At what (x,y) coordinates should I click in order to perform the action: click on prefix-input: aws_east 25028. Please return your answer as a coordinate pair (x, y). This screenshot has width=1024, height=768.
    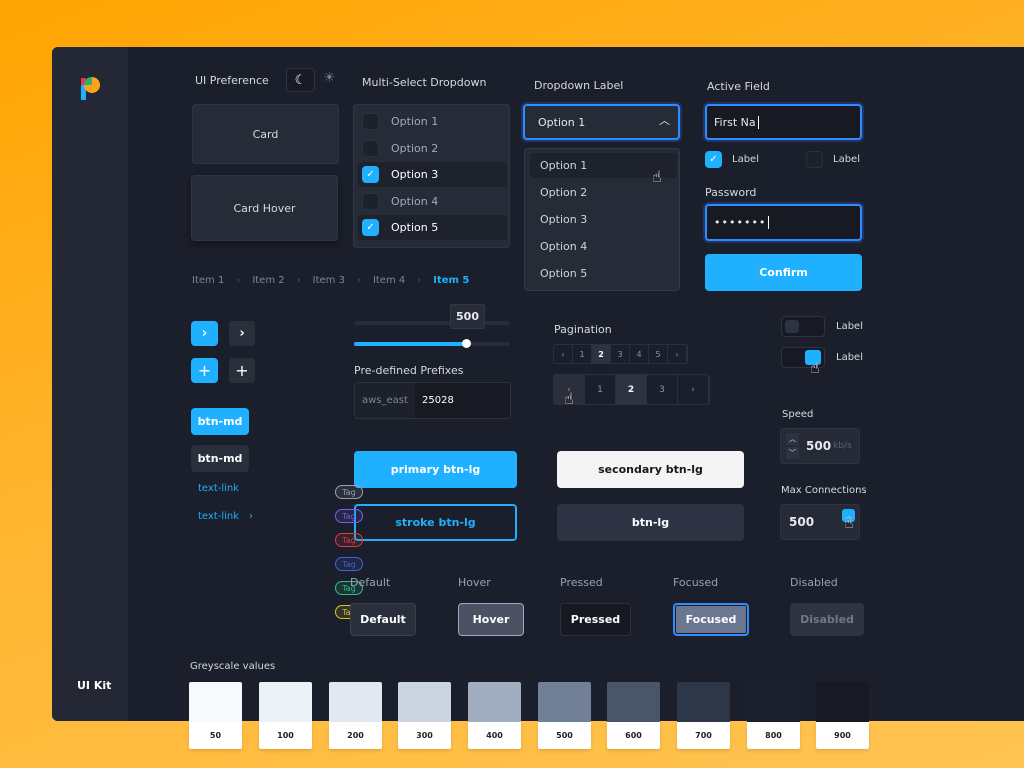
    Looking at the image, I should click on (432, 400).